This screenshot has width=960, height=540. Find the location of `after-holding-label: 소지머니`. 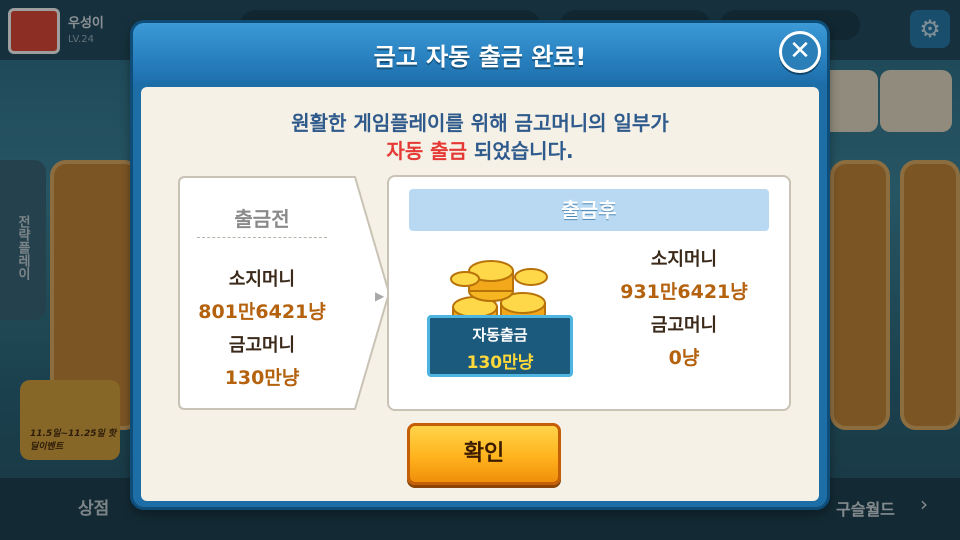

after-holding-label: 소지머니 is located at coordinates (684, 259).